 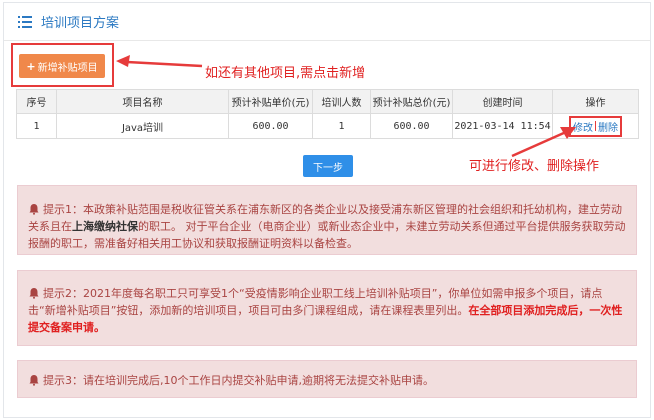 What do you see at coordinates (595, 126) in the screenshot?
I see `operations-divider` at bounding box center [595, 126].